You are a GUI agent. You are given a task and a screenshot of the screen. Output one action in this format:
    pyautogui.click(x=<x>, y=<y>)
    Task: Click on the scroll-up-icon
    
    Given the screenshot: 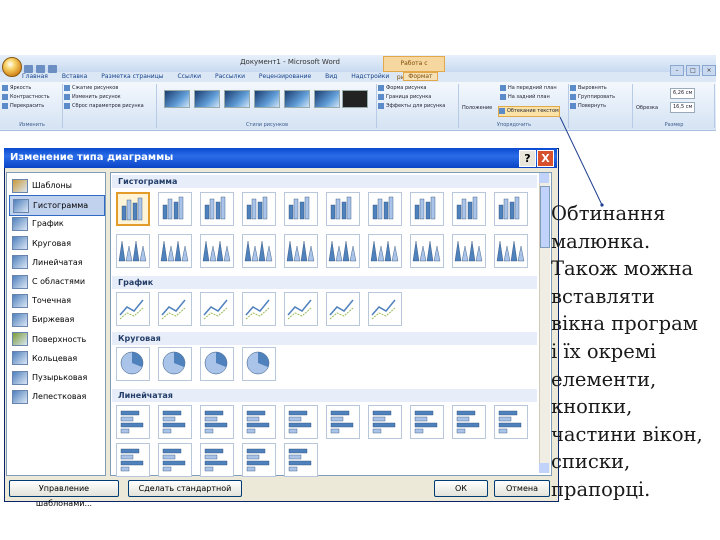 What is the action you would take?
    pyautogui.click(x=544, y=178)
    